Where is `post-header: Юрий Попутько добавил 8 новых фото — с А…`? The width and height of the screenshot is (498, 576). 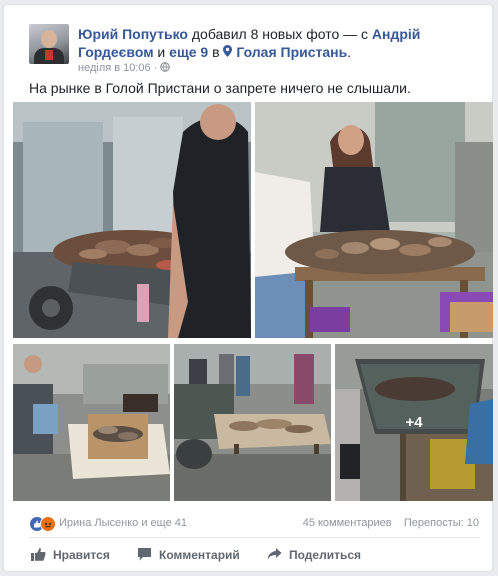
post-header: Юрий Попутько добавил 8 новых фото — с А… is located at coordinates (278, 43).